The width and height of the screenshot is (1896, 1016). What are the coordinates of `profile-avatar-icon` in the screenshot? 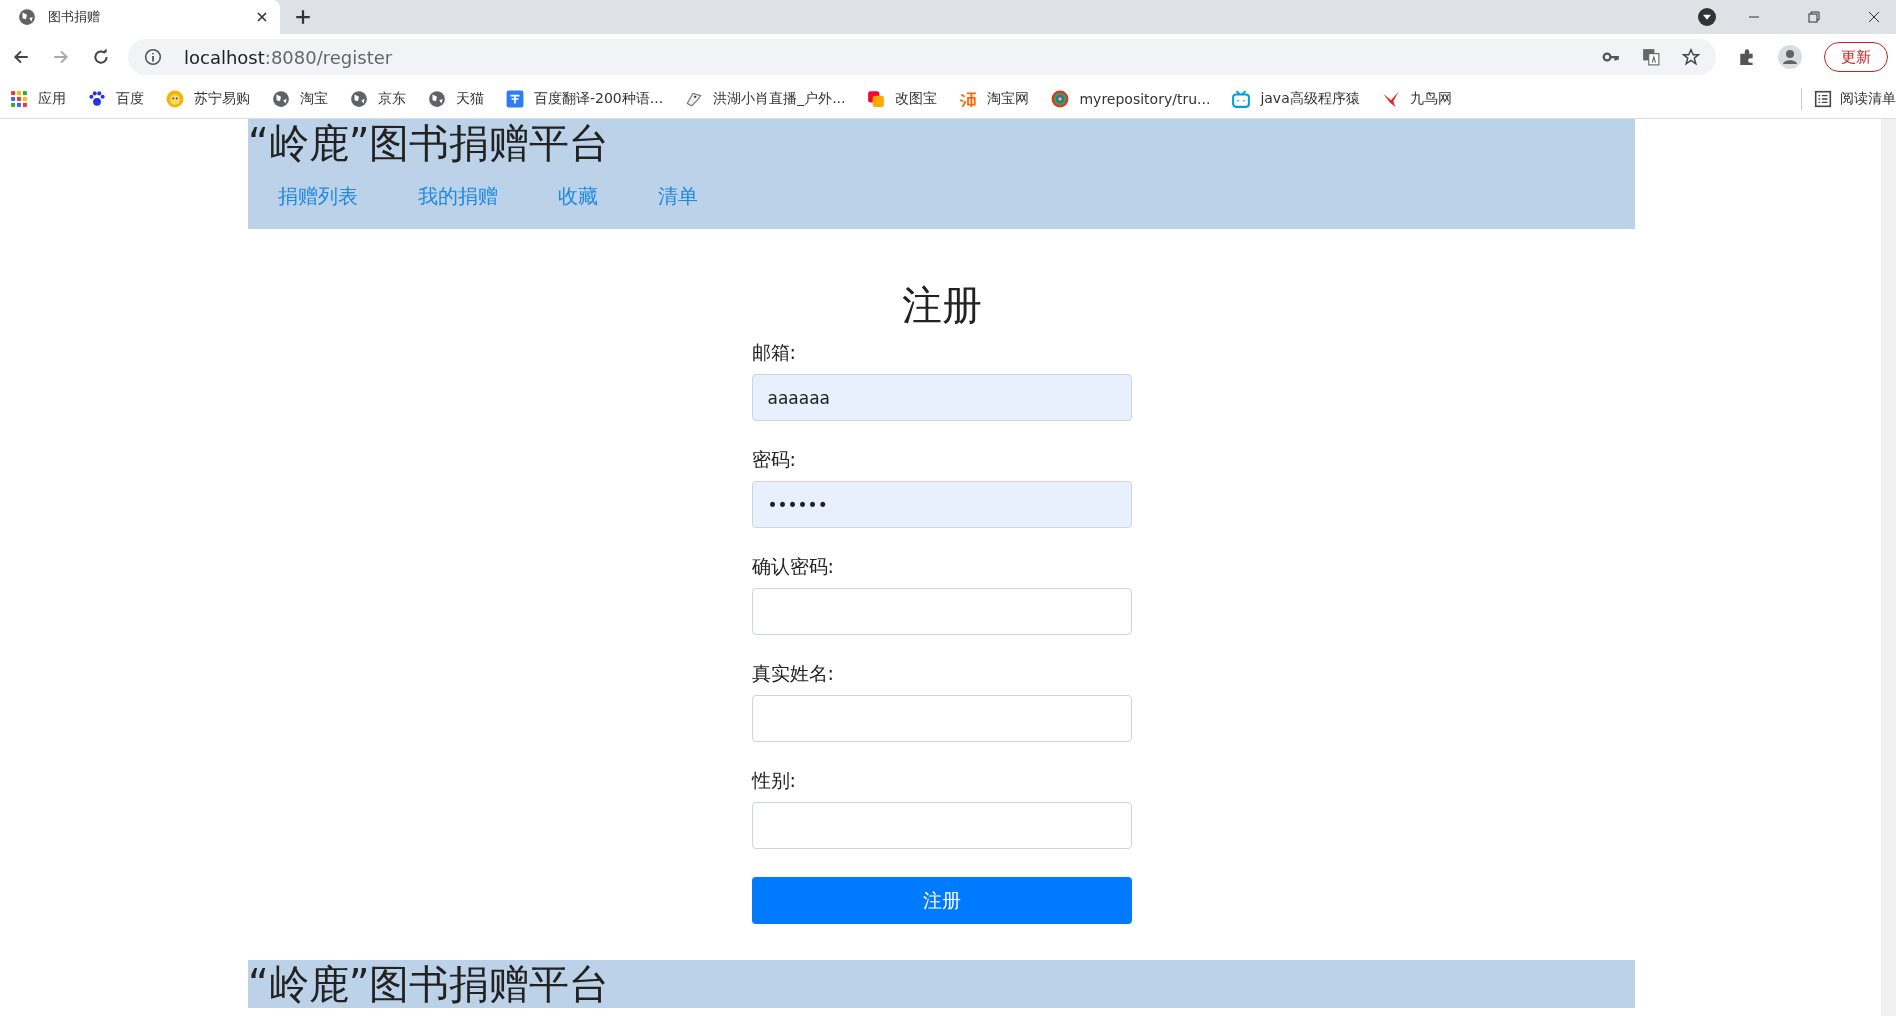 It's located at (1790, 57).